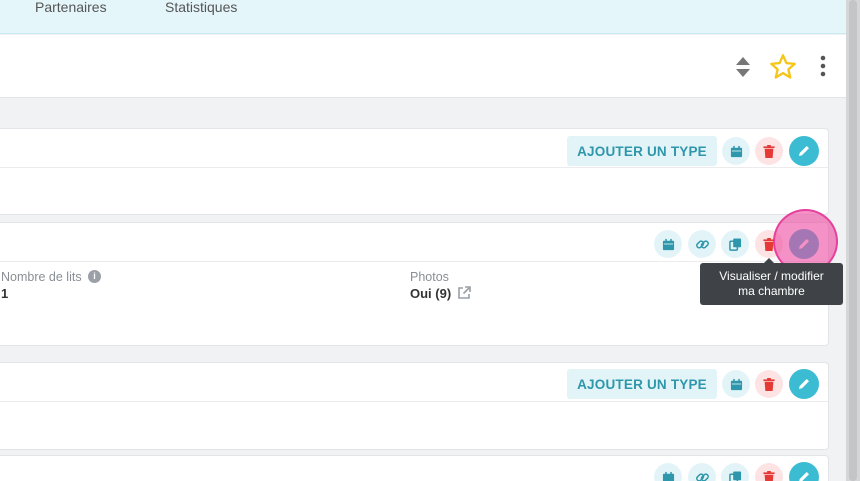 Image resolution: width=860 pixels, height=481 pixels. I want to click on card-header, so click(414, 242).